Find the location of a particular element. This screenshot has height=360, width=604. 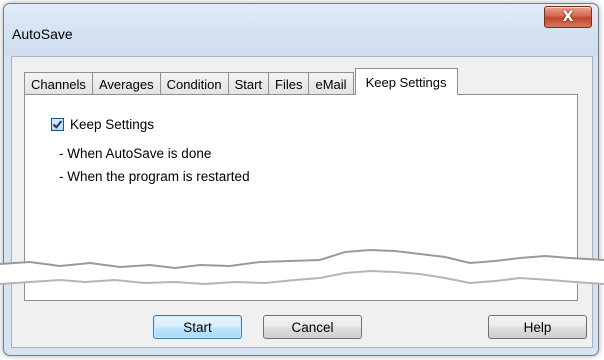

close-icon: X is located at coordinates (568, 17).